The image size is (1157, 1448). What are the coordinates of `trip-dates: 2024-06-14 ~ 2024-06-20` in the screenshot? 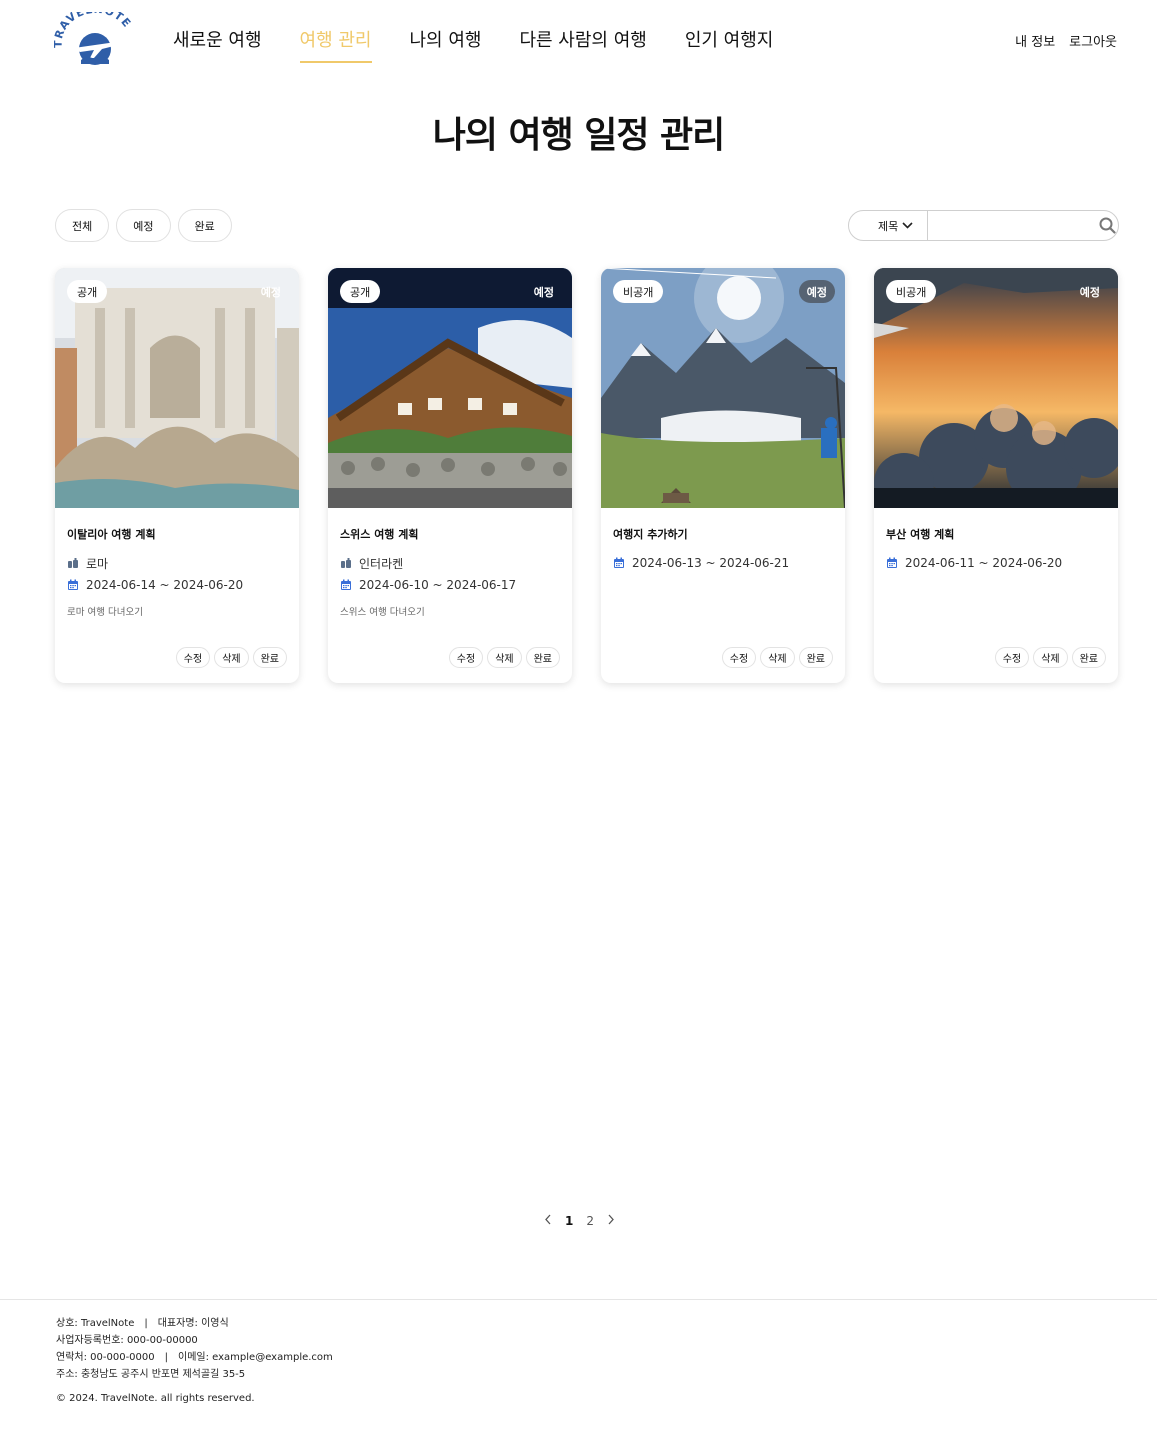 It's located at (165, 585).